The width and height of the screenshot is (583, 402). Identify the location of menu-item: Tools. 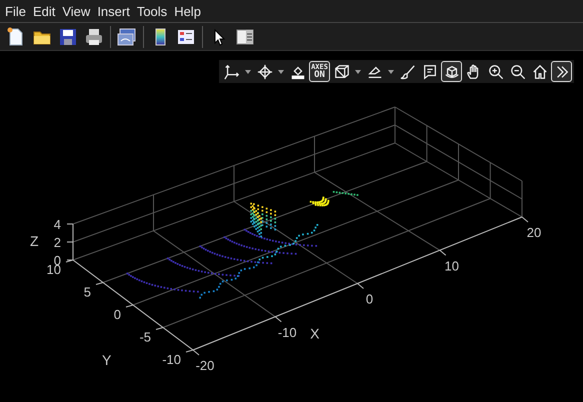
(152, 11).